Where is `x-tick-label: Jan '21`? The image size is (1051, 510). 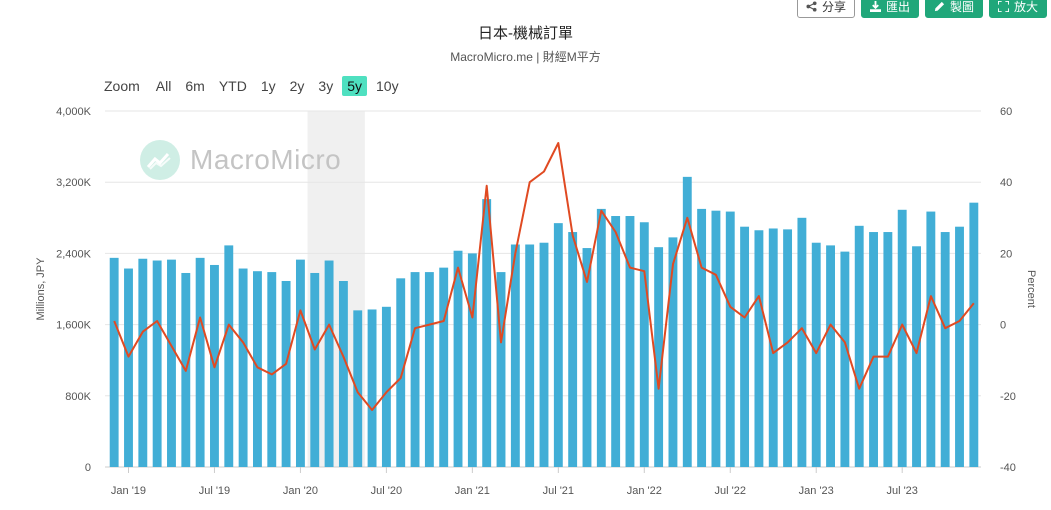
x-tick-label: Jan '21 is located at coordinates (472, 491).